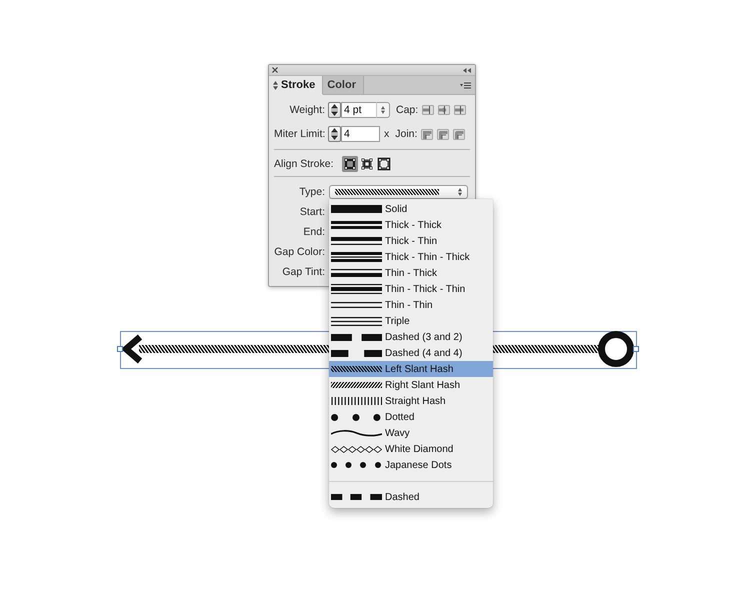 This screenshot has height=606, width=750. I want to click on menu-item: Thin - Thin, so click(411, 305).